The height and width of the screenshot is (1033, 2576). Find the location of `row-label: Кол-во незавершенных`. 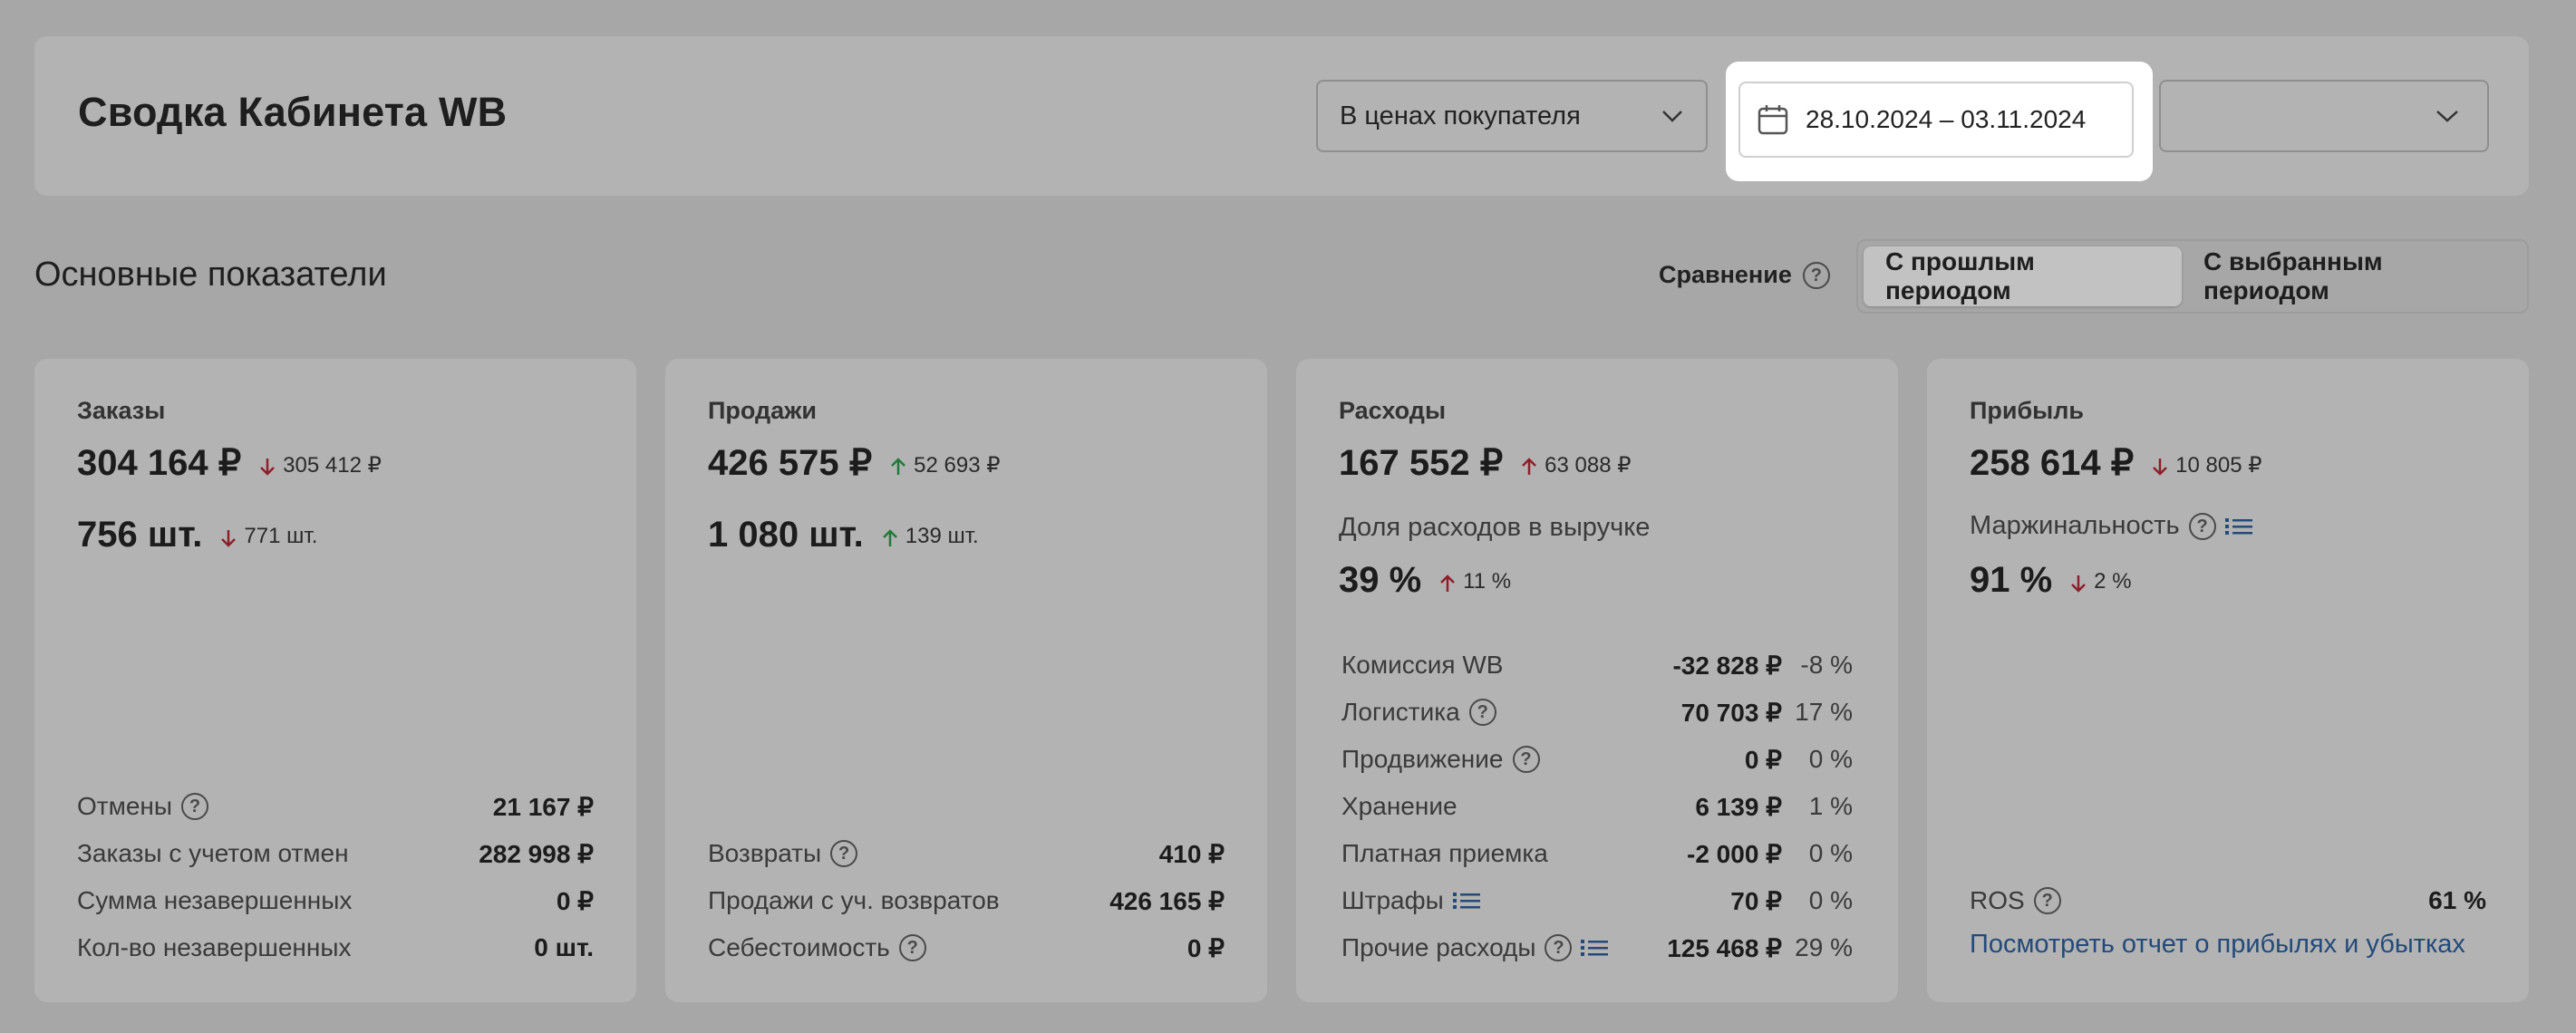

row-label: Кол-во незавершенных is located at coordinates (214, 947).